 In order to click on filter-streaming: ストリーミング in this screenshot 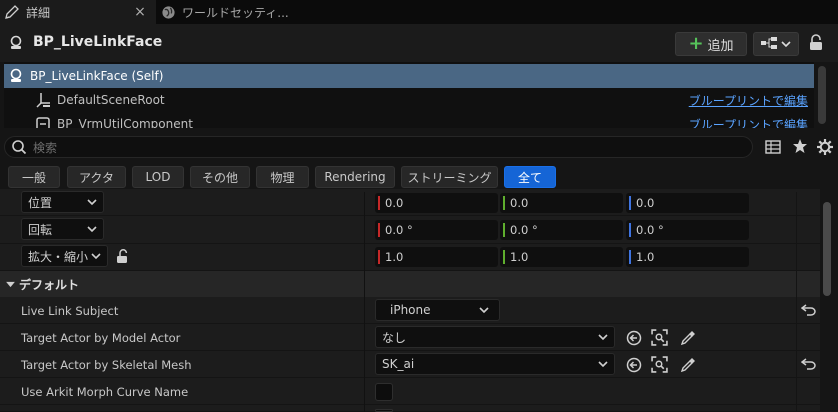, I will do `click(449, 177)`.